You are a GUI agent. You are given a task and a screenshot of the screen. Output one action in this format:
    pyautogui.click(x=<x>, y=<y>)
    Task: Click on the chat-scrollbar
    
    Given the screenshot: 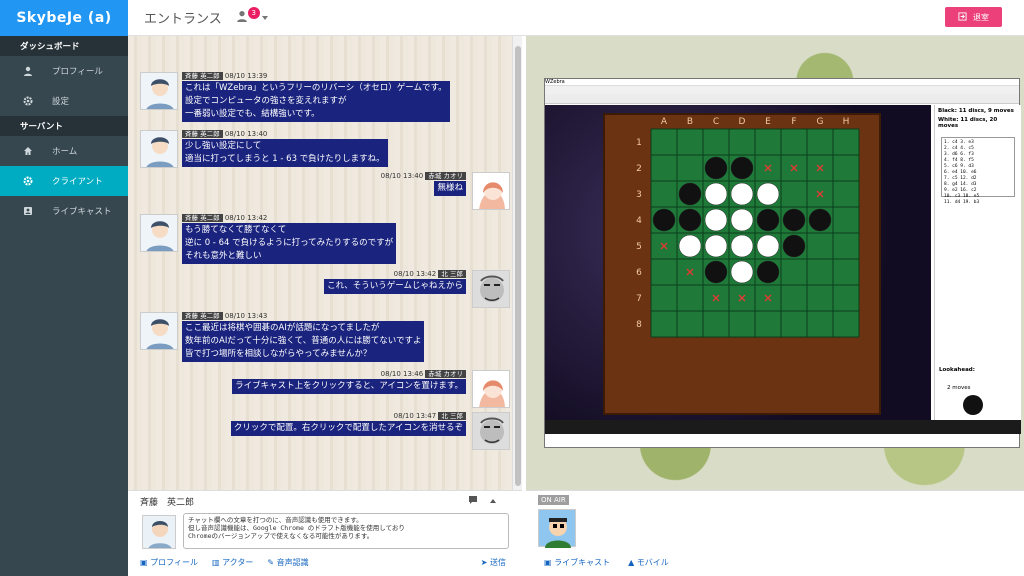 What is the action you would take?
    pyautogui.click(x=517, y=263)
    